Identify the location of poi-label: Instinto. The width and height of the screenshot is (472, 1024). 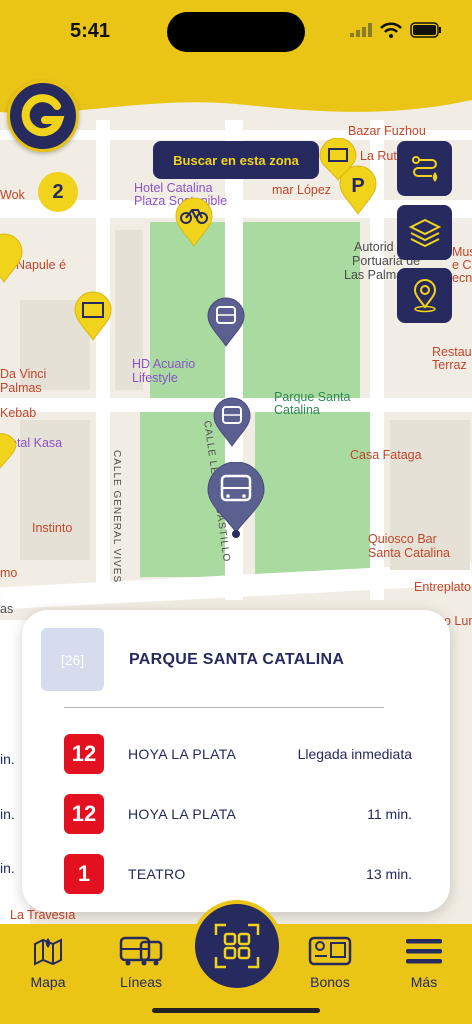
(52, 528).